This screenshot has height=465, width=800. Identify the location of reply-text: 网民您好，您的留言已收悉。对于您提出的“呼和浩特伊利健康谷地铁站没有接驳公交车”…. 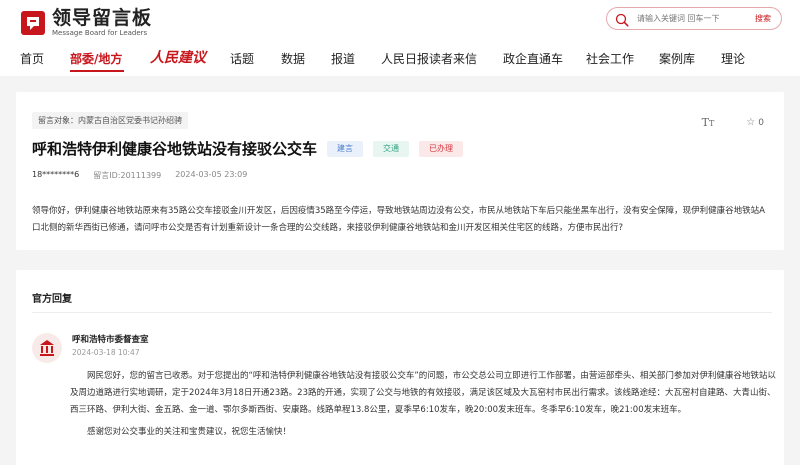
(423, 393).